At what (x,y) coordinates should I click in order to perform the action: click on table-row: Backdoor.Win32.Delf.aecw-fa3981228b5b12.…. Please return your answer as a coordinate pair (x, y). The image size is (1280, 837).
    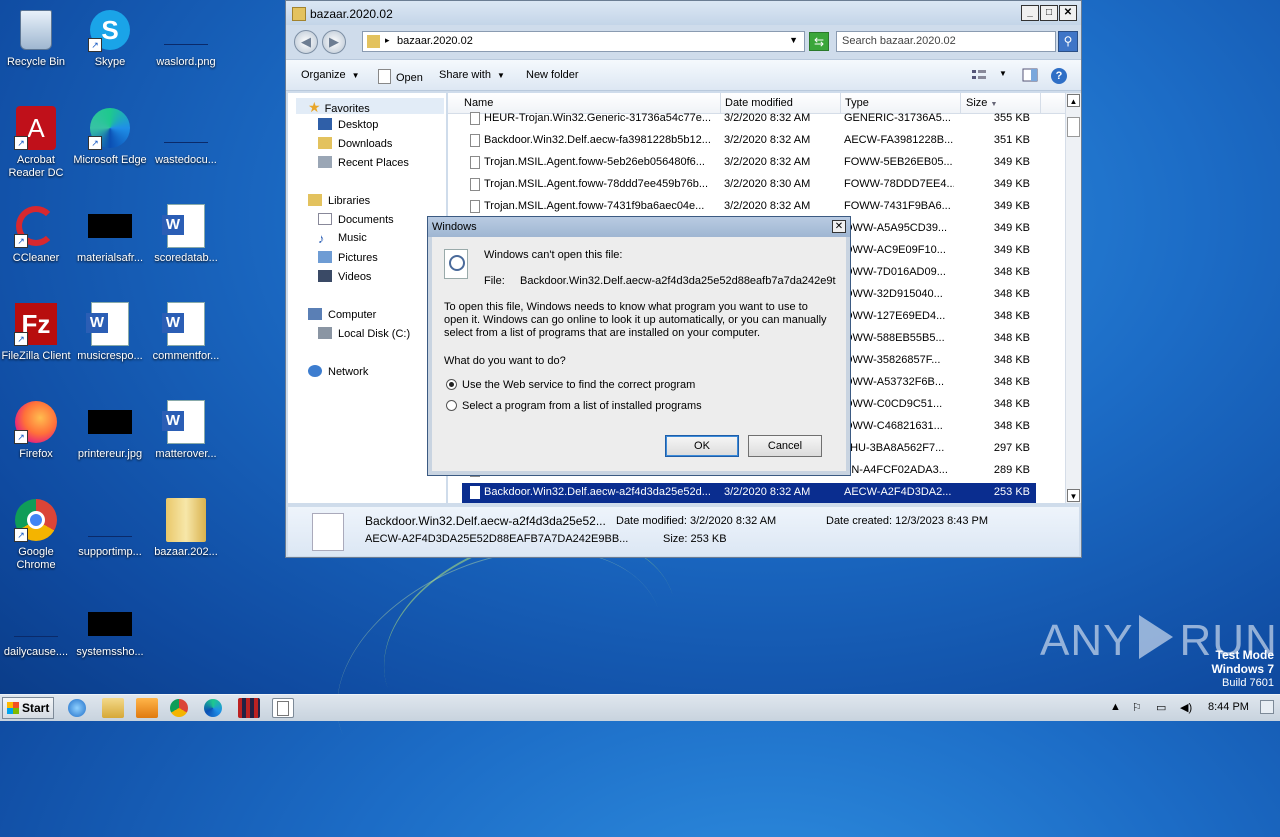
    Looking at the image, I should click on (749, 141).